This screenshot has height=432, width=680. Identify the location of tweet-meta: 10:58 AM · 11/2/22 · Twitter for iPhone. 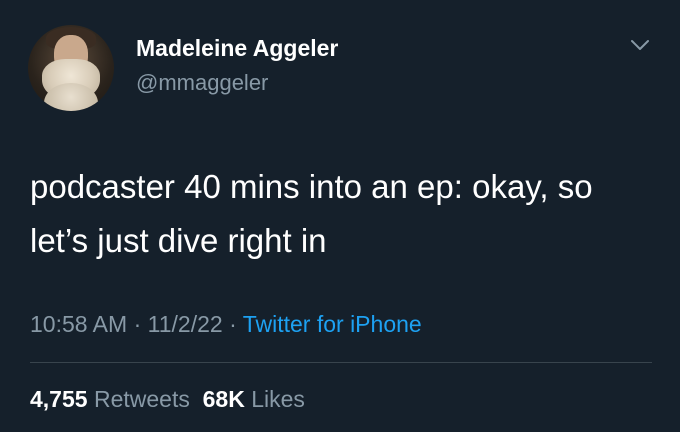
(226, 324).